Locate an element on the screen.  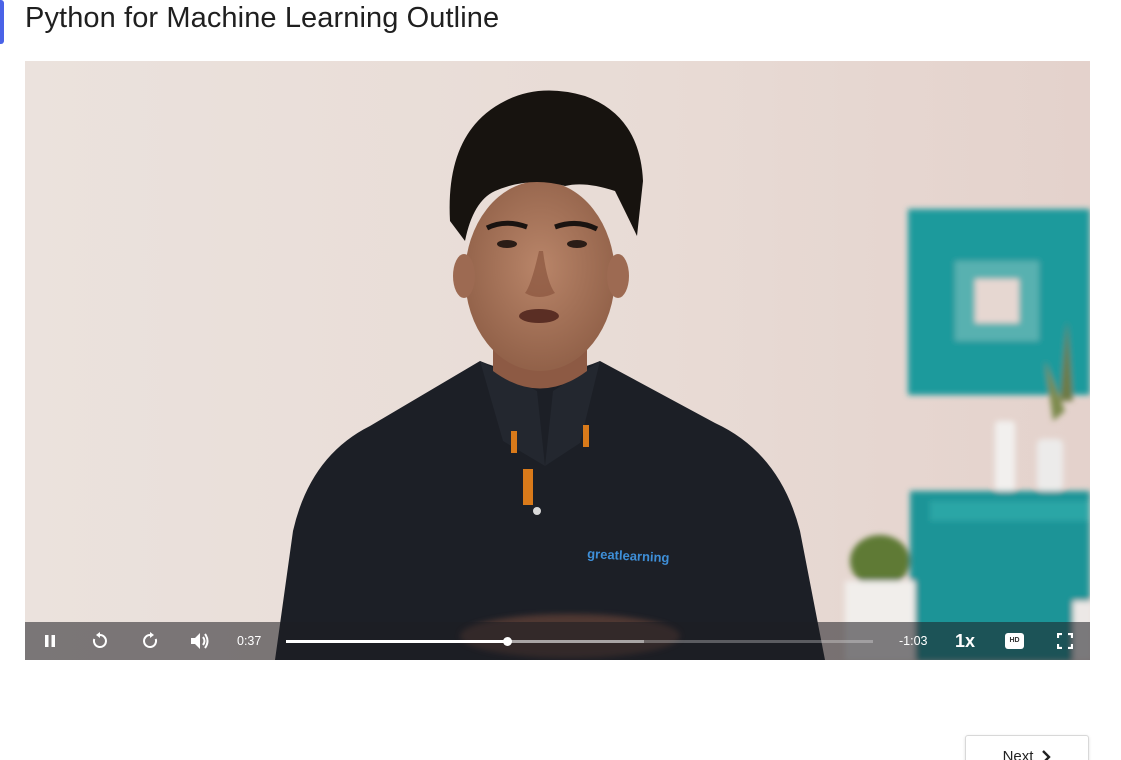
played-bar is located at coordinates (396, 641).